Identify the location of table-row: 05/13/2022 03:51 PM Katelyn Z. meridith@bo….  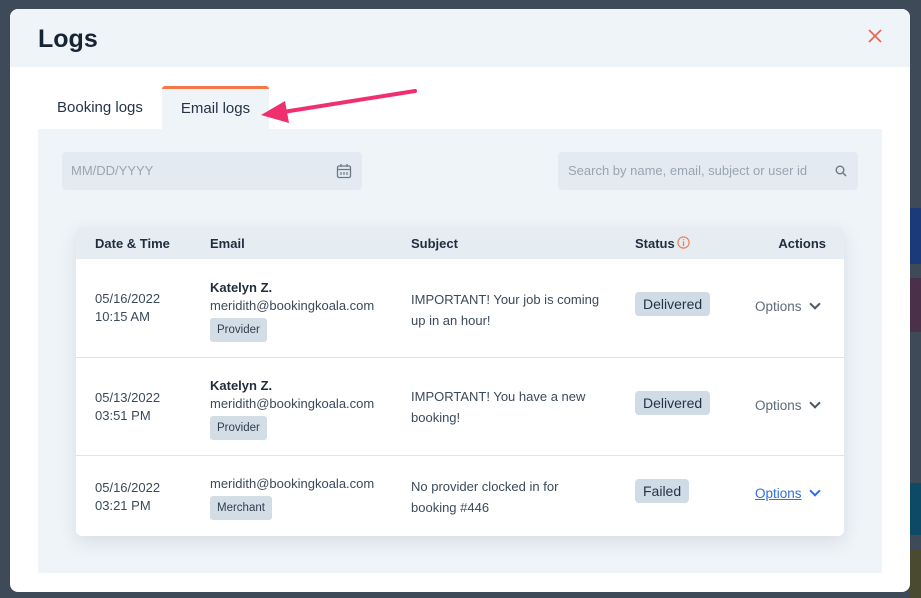
(460, 407).